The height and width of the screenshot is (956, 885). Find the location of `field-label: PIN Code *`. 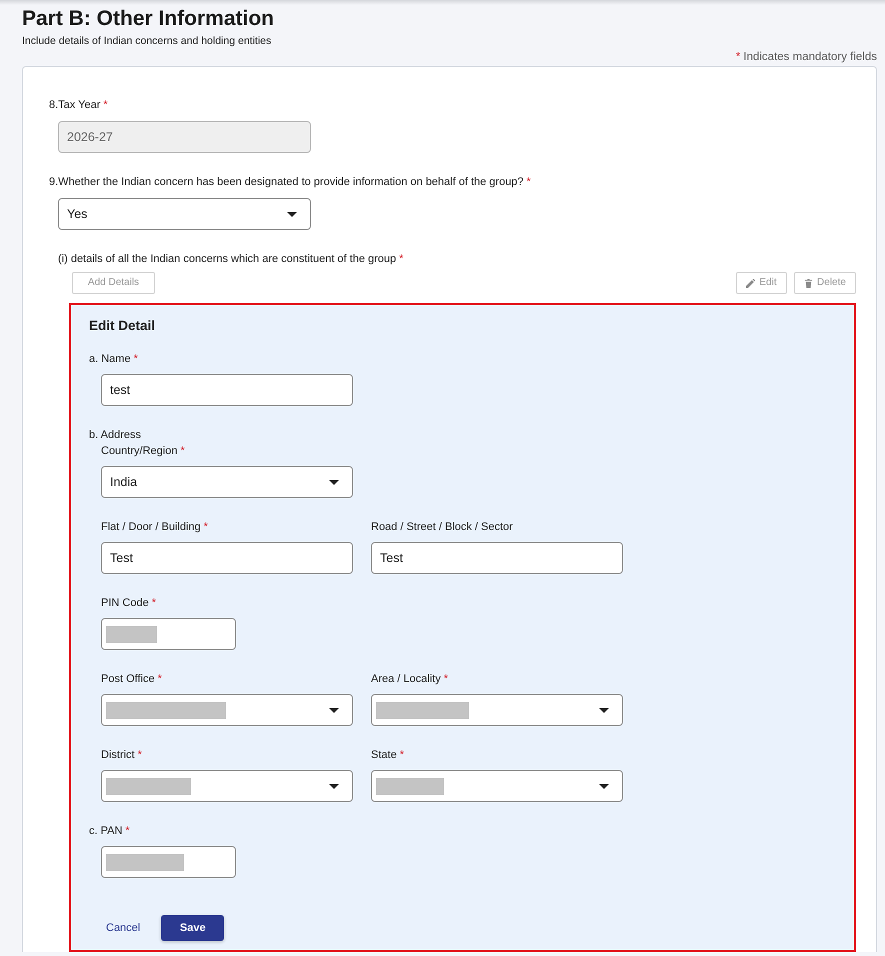

field-label: PIN Code * is located at coordinates (129, 603).